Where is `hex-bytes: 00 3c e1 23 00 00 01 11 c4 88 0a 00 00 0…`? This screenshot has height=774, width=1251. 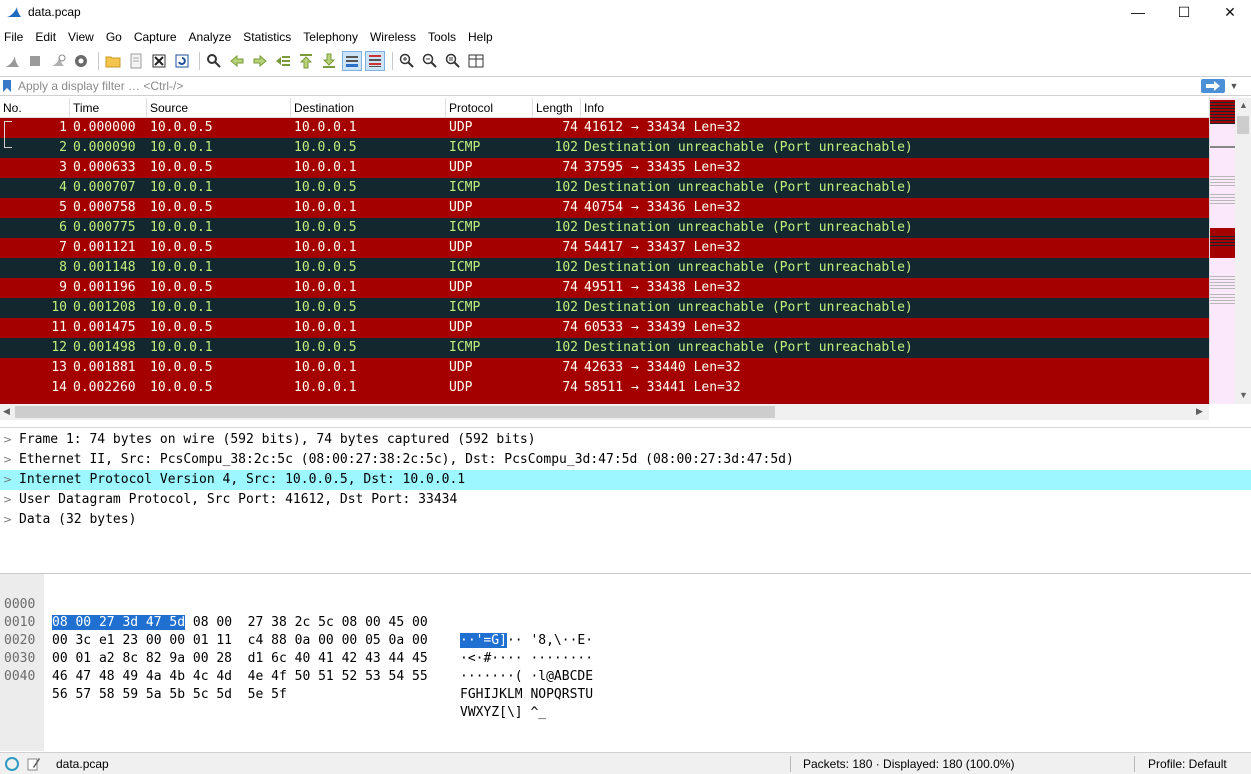
hex-bytes: 00 3c e1 23 00 00 01 11 c4 88 0a 00 00 0… is located at coordinates (240, 641).